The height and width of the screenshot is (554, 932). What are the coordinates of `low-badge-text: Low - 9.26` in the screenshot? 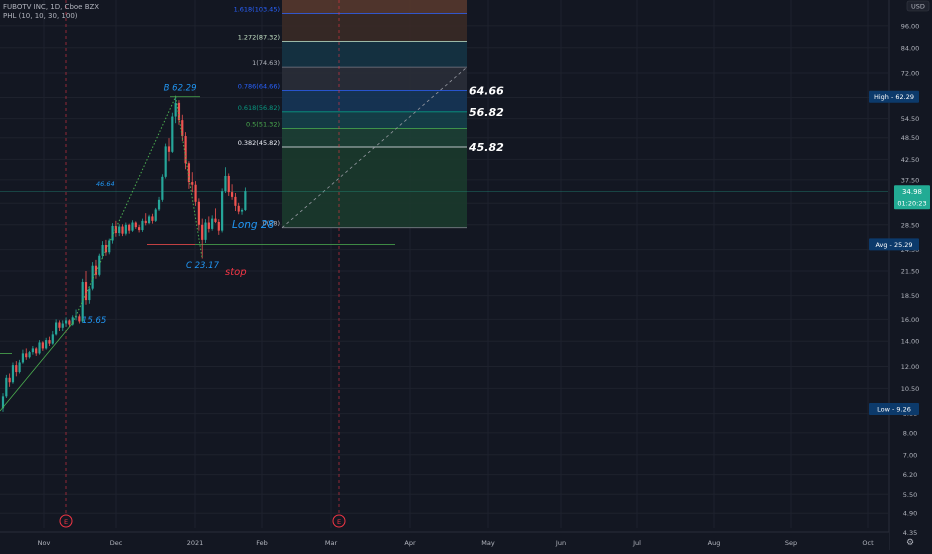 It's located at (894, 409).